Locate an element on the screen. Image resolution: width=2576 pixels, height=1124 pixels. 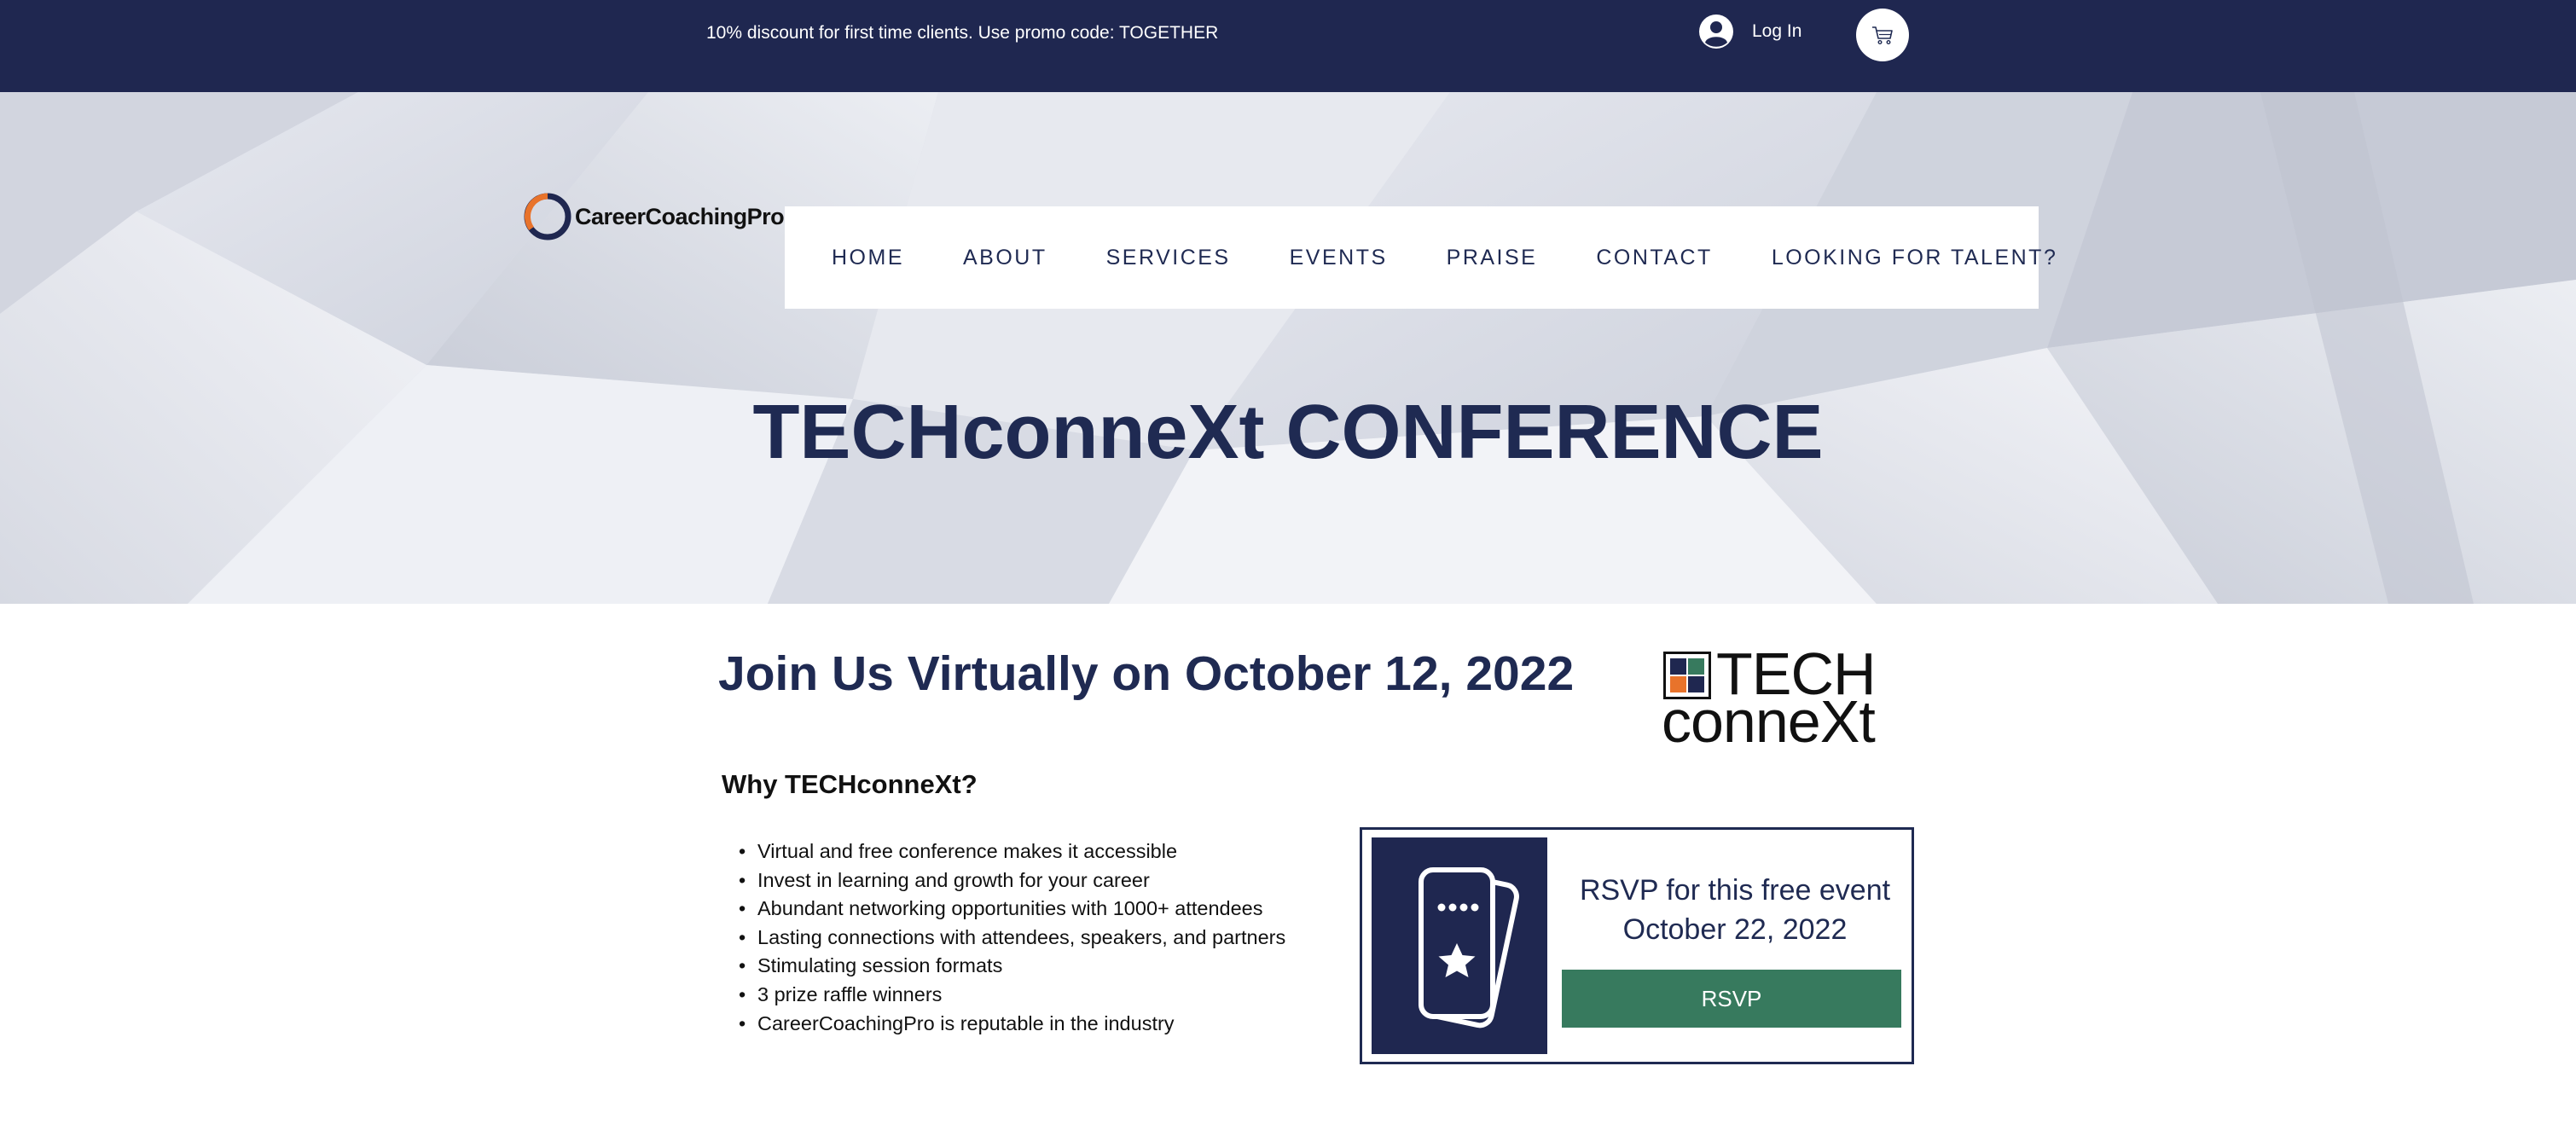
nav-item-praise: PRAISE is located at coordinates (1492, 258).